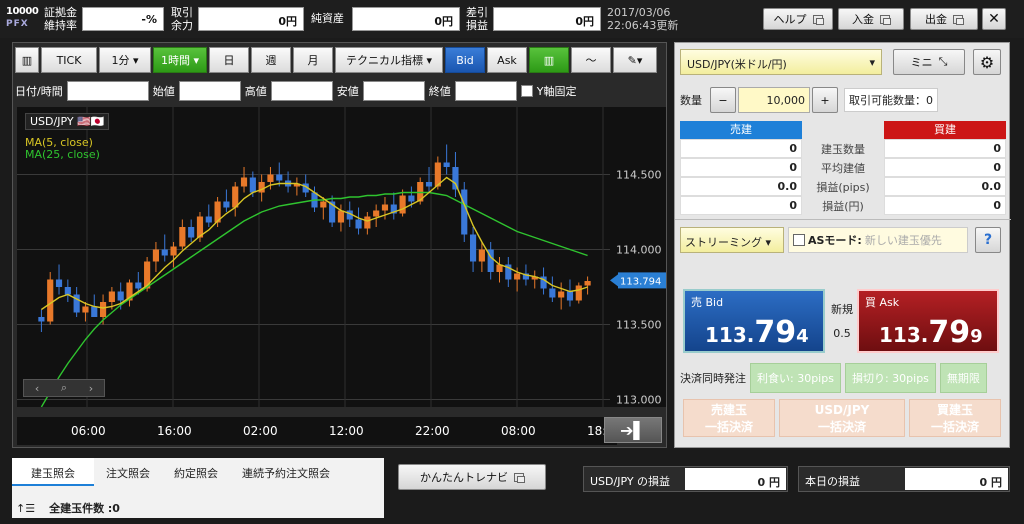 This screenshot has height=524, width=1024. What do you see at coordinates (209, 91) in the screenshot?
I see `open-field` at bounding box center [209, 91].